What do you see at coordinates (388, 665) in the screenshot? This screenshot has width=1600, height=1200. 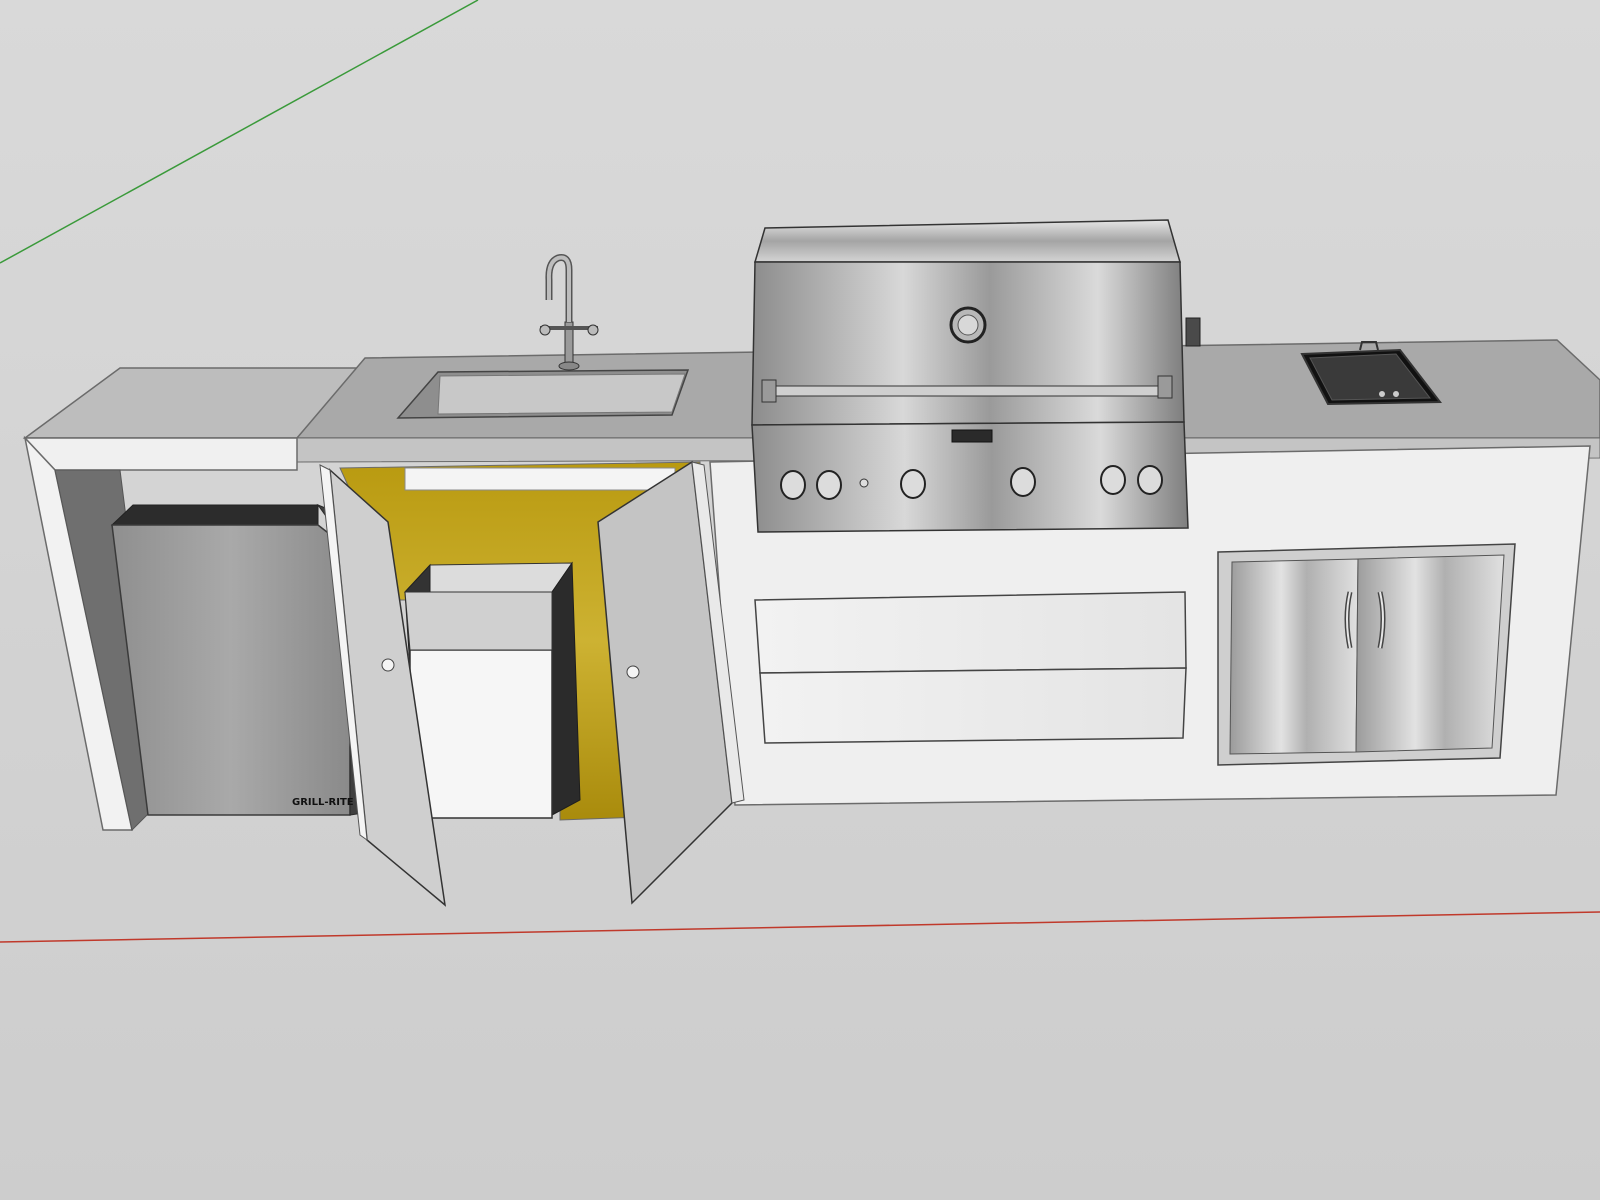 I see `left-door-knob` at bounding box center [388, 665].